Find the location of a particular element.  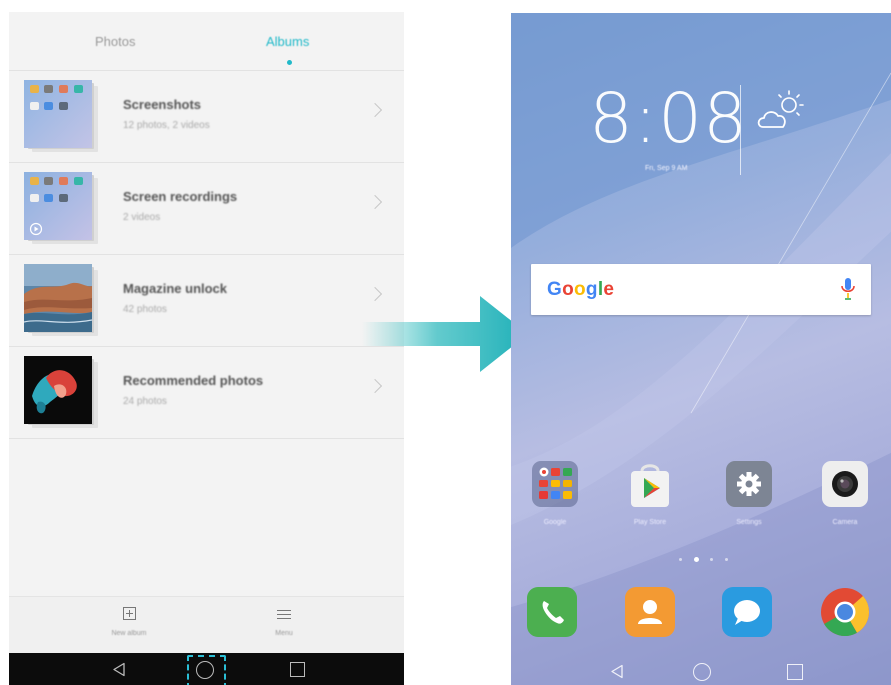

app-label: Settings is located at coordinates (749, 522).